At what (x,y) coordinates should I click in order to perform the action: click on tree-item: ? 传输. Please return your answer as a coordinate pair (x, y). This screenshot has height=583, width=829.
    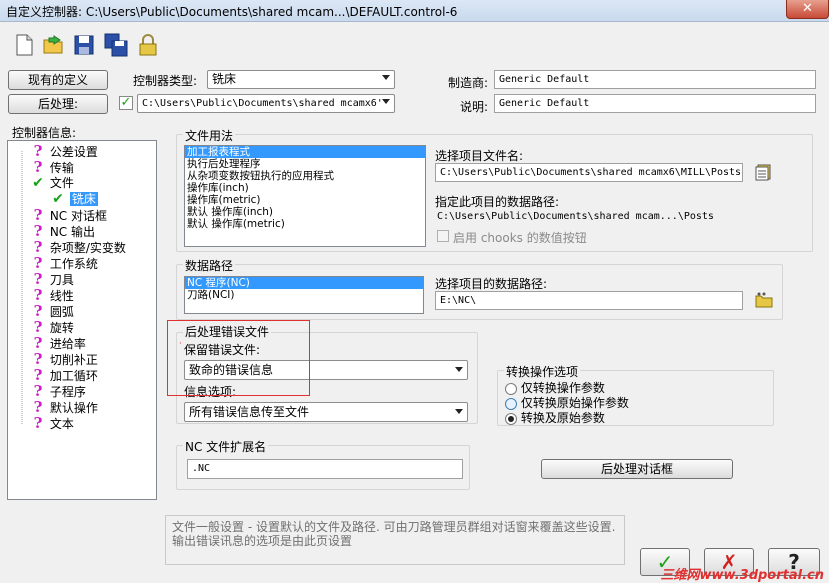
    Looking at the image, I should click on (52, 167).